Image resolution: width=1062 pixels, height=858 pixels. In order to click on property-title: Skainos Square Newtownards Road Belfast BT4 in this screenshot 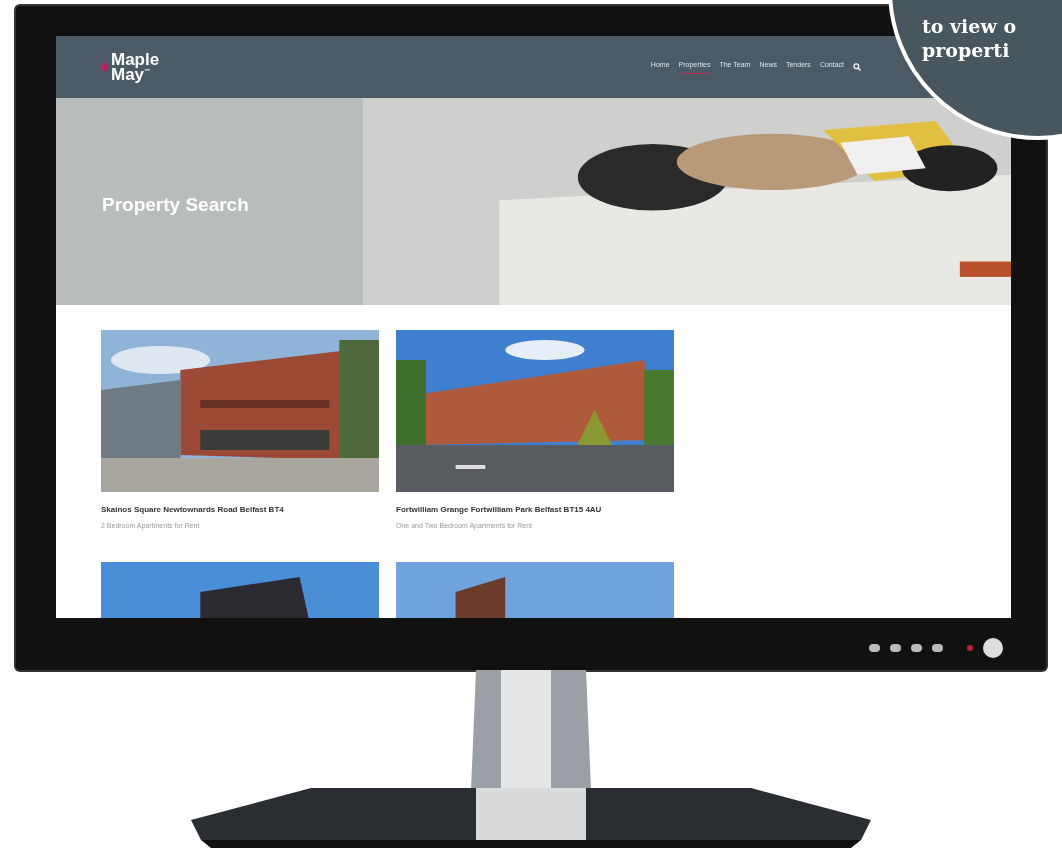, I will do `click(240, 509)`.